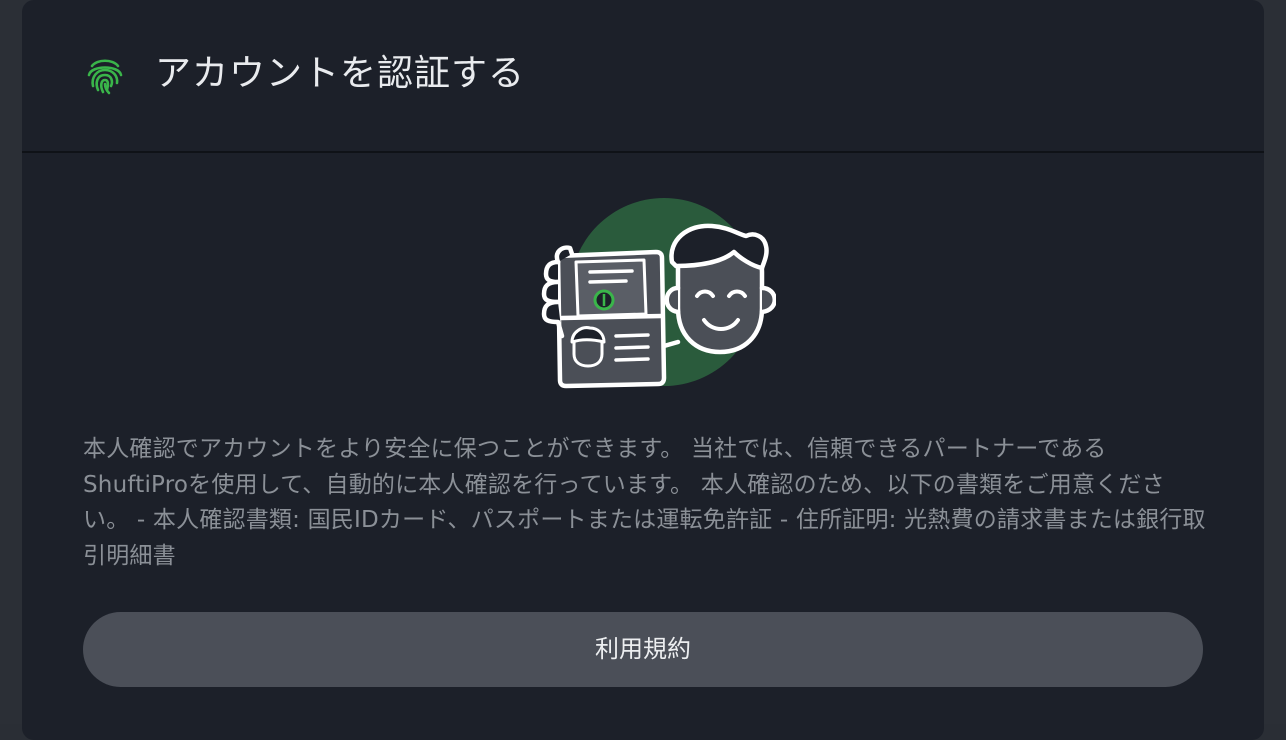 This screenshot has height=740, width=1286. What do you see at coordinates (340, 73) in the screenshot?
I see `dialog-title: アカウントを認証する` at bounding box center [340, 73].